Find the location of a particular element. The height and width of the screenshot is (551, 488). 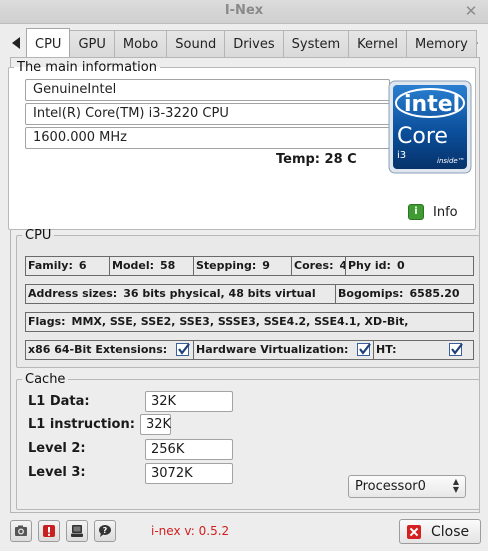

family-value: 6 is located at coordinates (82, 265).